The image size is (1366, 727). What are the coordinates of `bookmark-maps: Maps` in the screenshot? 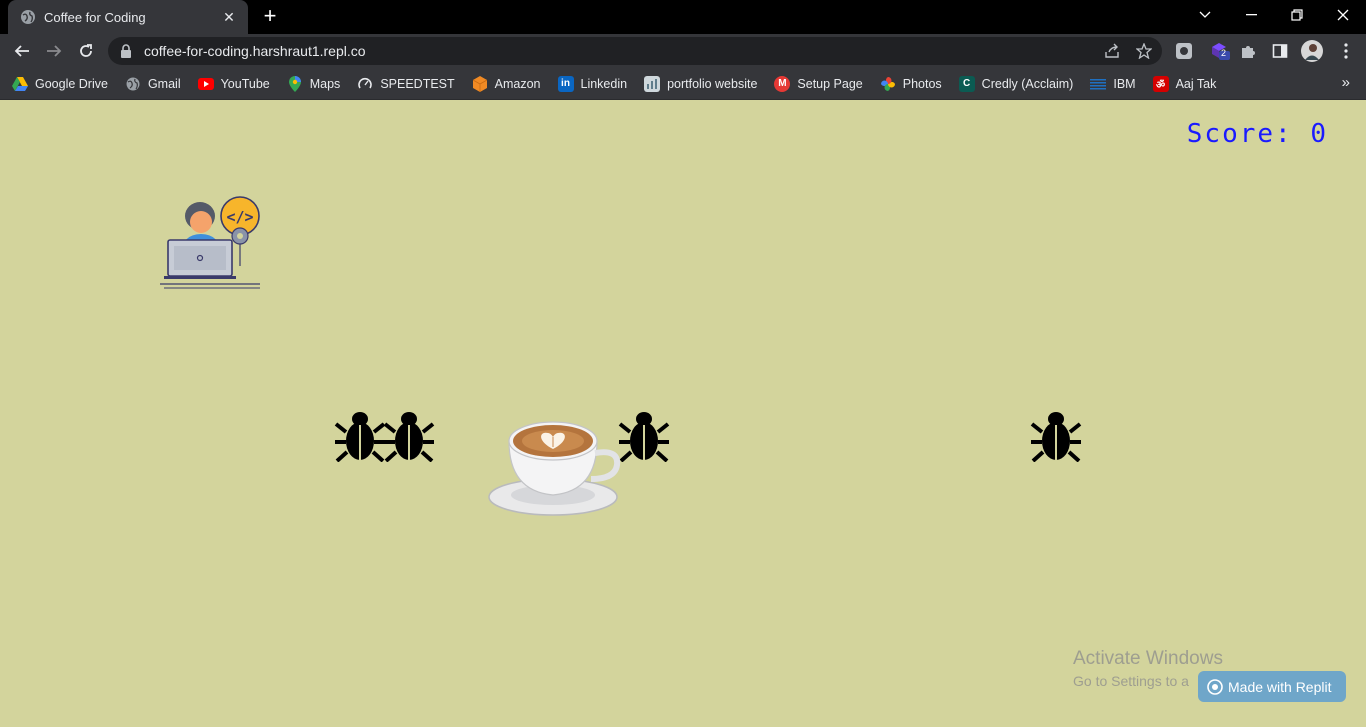 It's located at (313, 84).